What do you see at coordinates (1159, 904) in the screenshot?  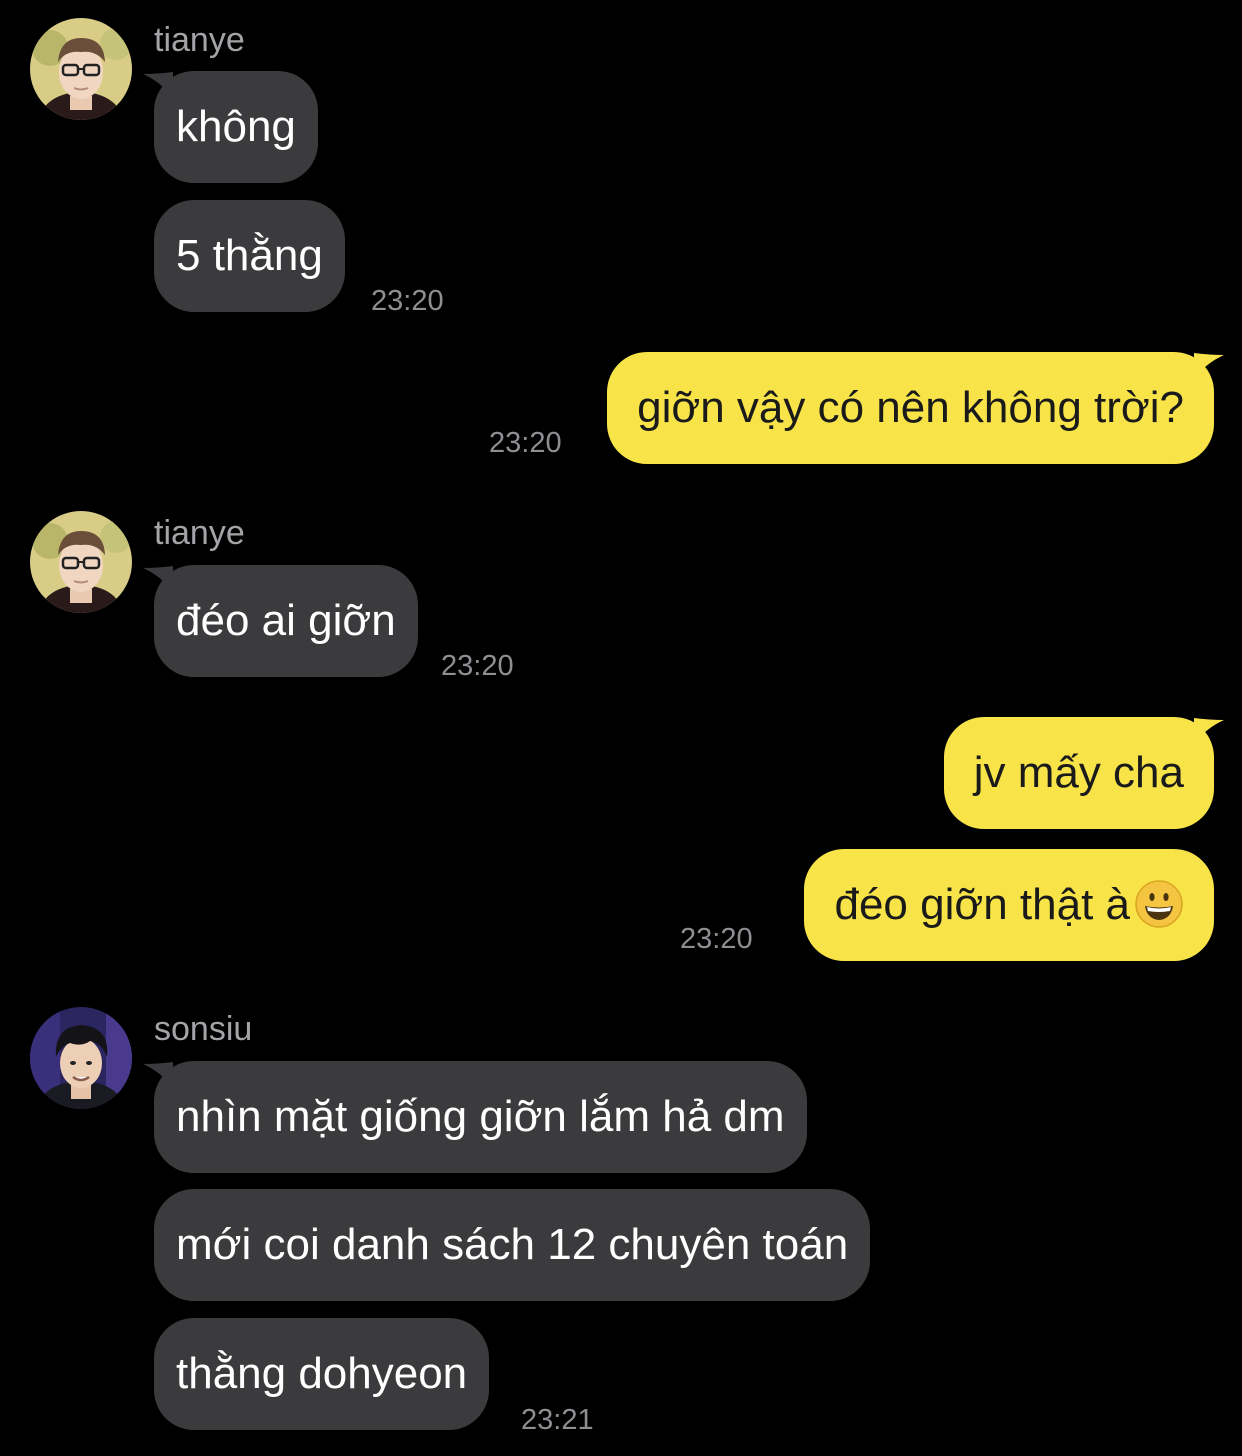 I see `grinning-face-emoji` at bounding box center [1159, 904].